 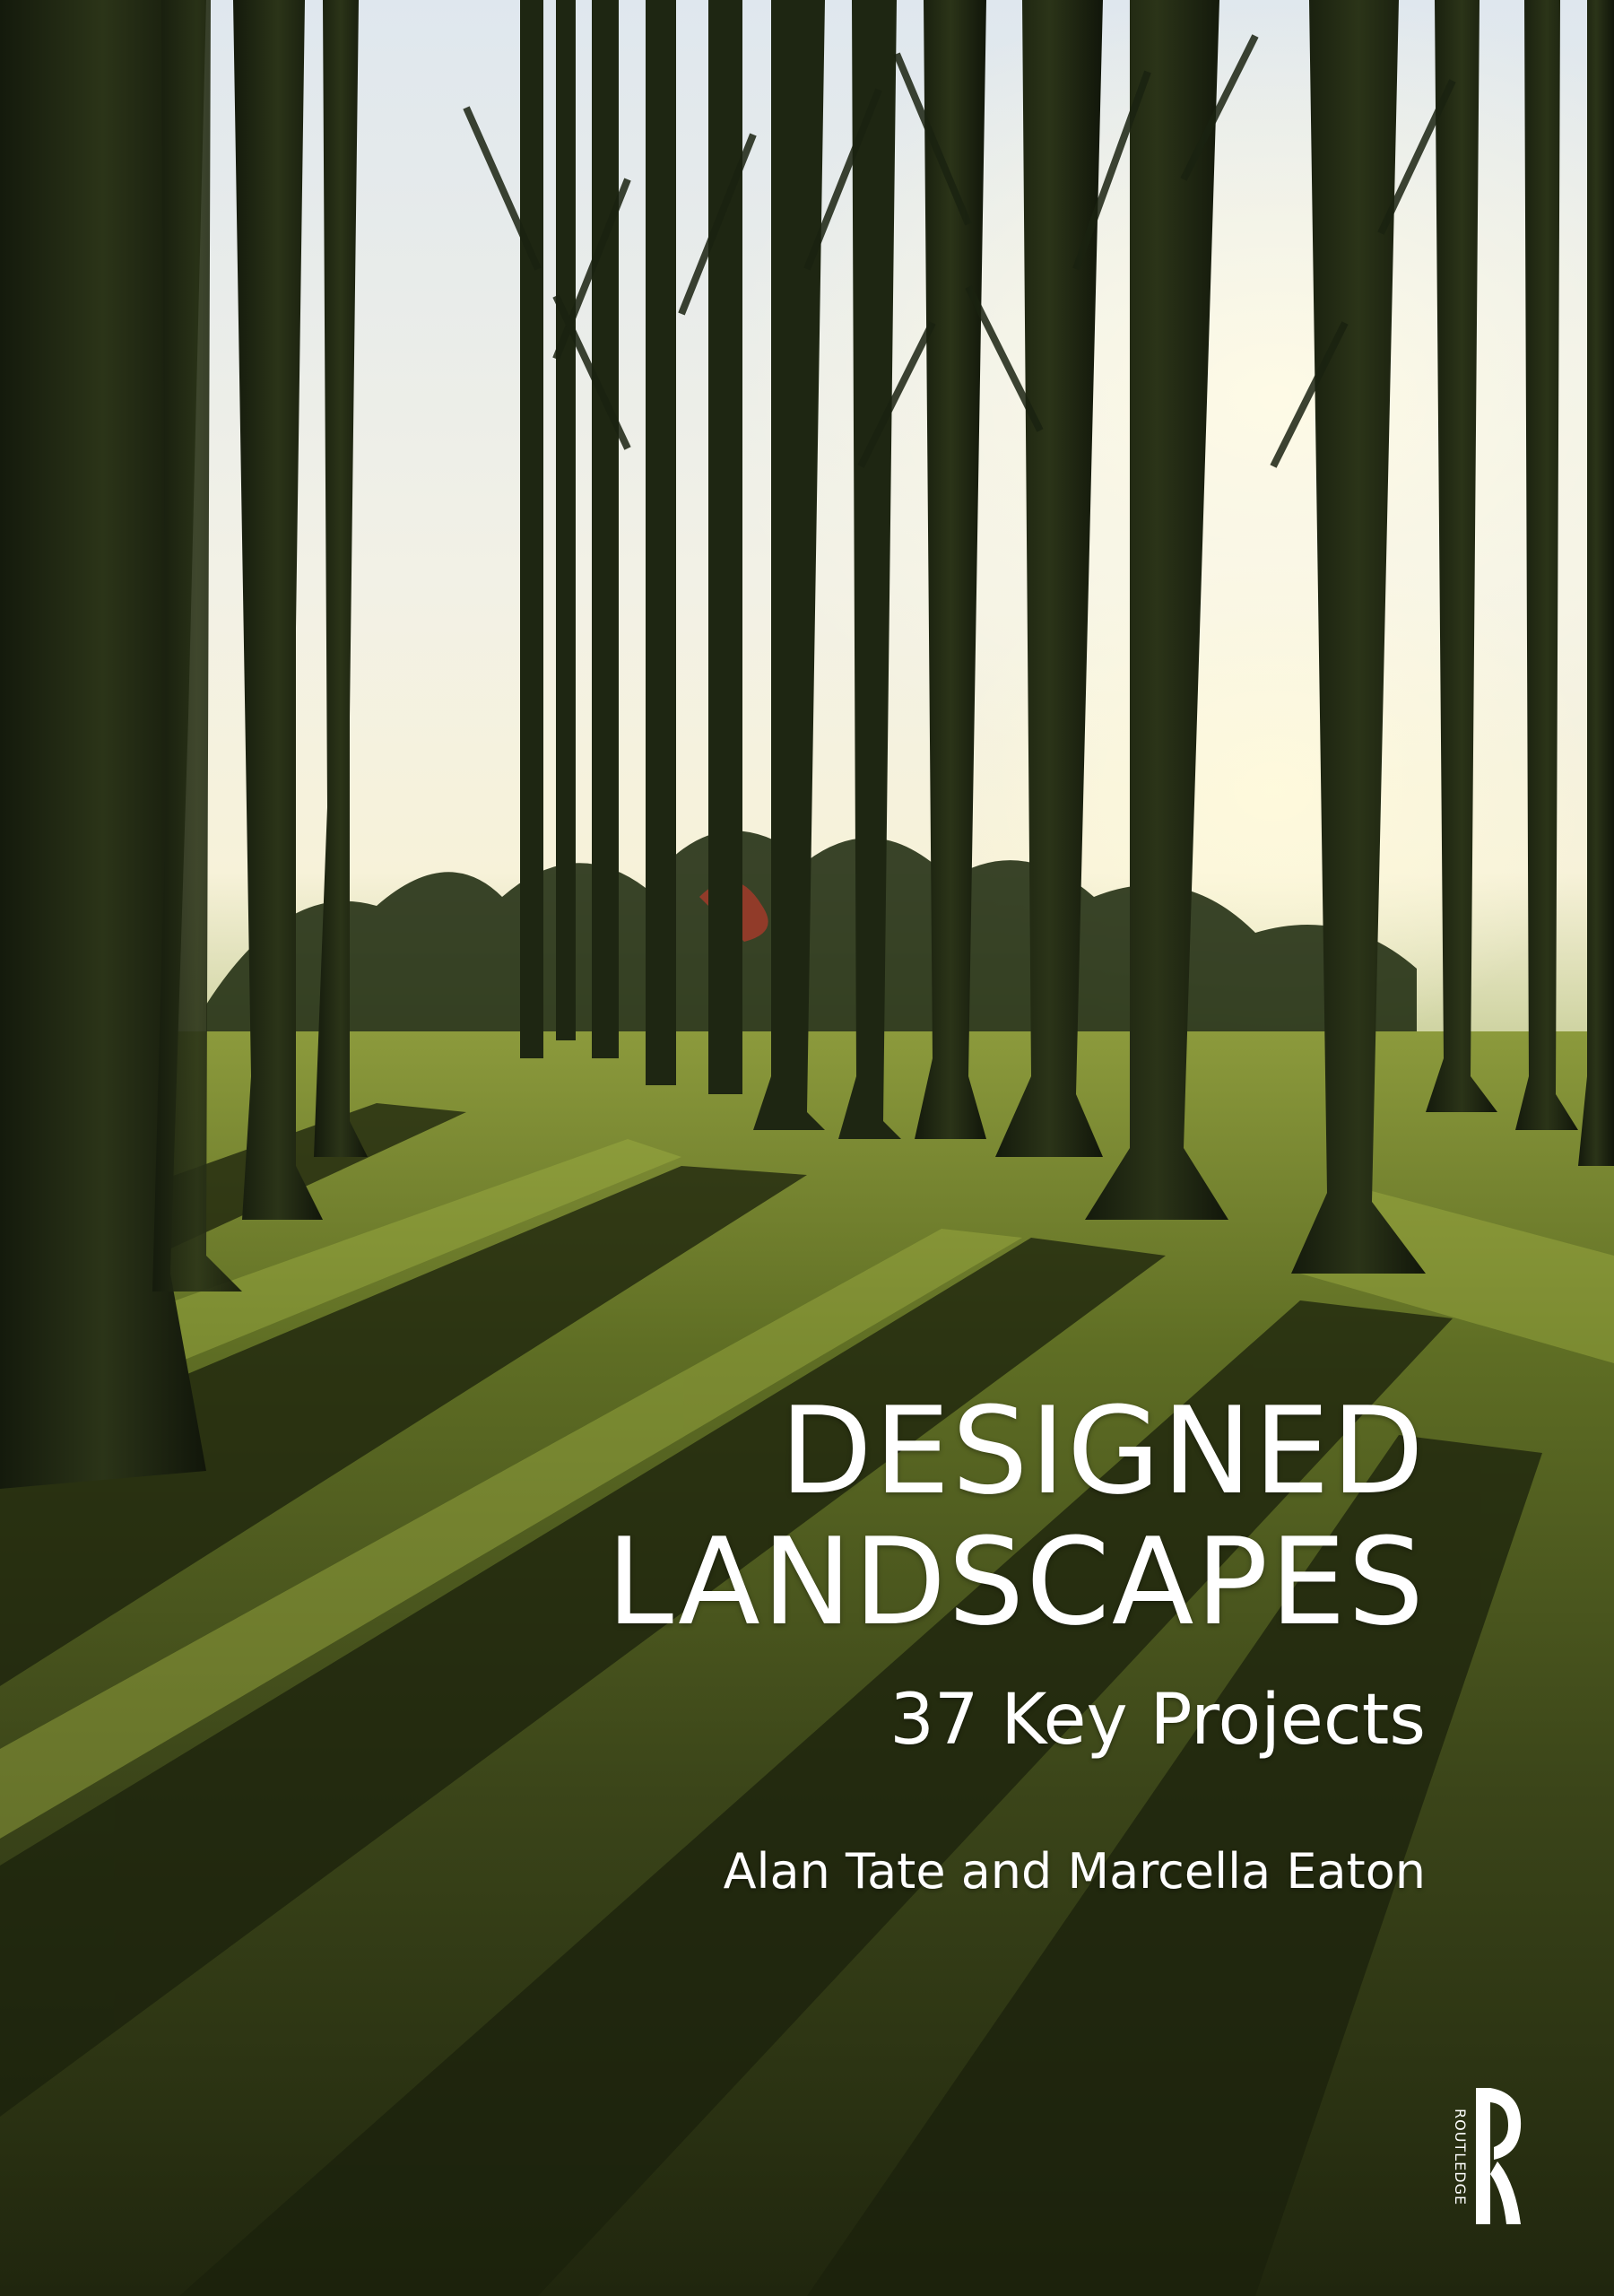 What do you see at coordinates (1074, 1871) in the screenshot?
I see `book-authors: Alan Tate and Marcella Eaton` at bounding box center [1074, 1871].